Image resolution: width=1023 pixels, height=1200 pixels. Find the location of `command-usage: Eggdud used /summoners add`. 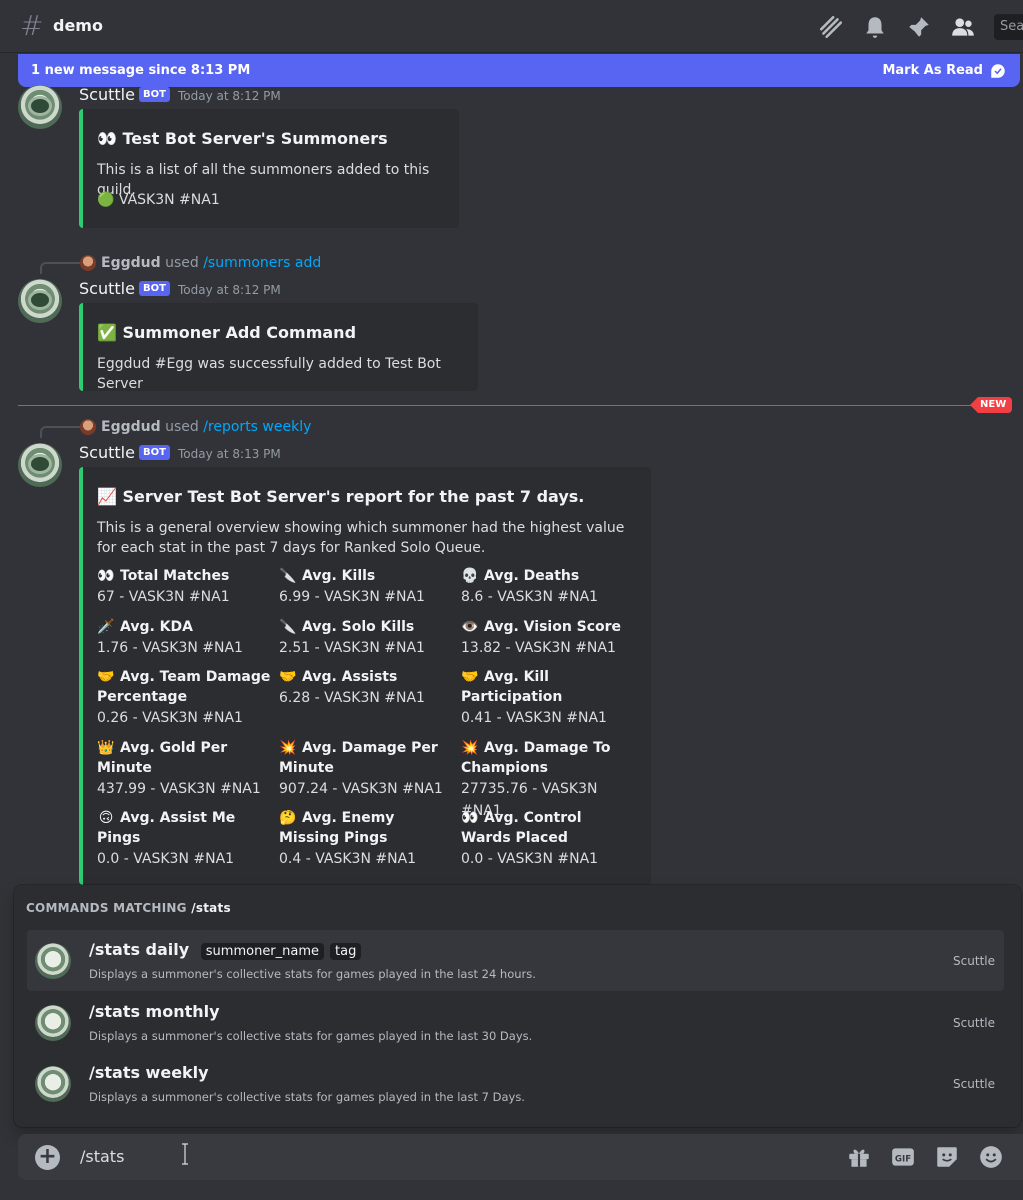

command-usage: Eggdud used /summoners add is located at coordinates (211, 263).